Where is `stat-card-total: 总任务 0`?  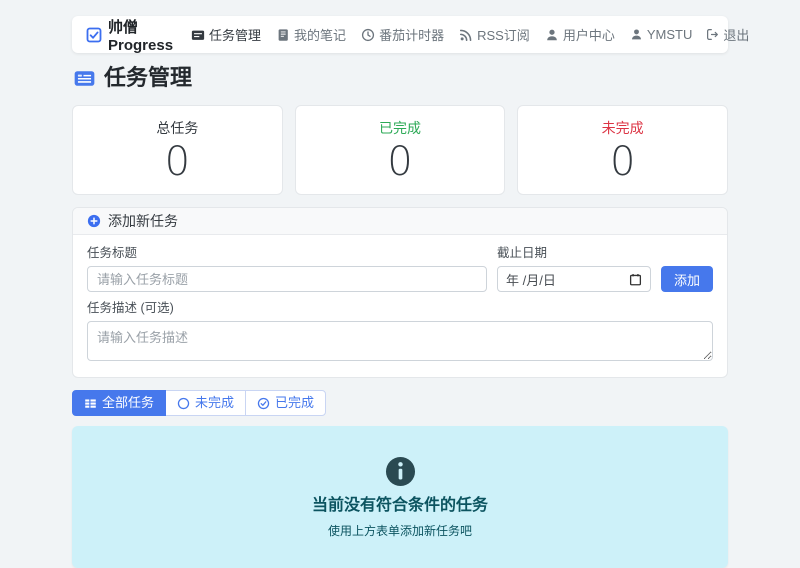
stat-card-total: 总任务 0 is located at coordinates (177, 150).